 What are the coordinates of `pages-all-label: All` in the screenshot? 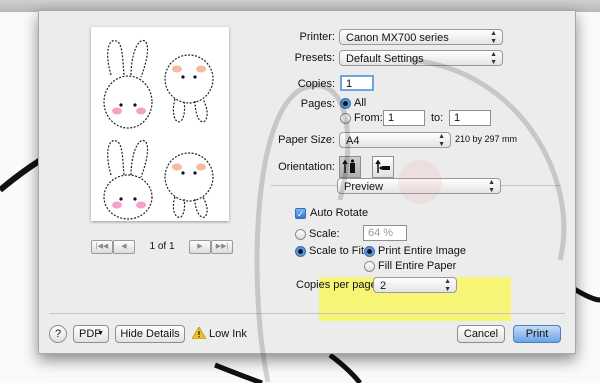 It's located at (360, 103).